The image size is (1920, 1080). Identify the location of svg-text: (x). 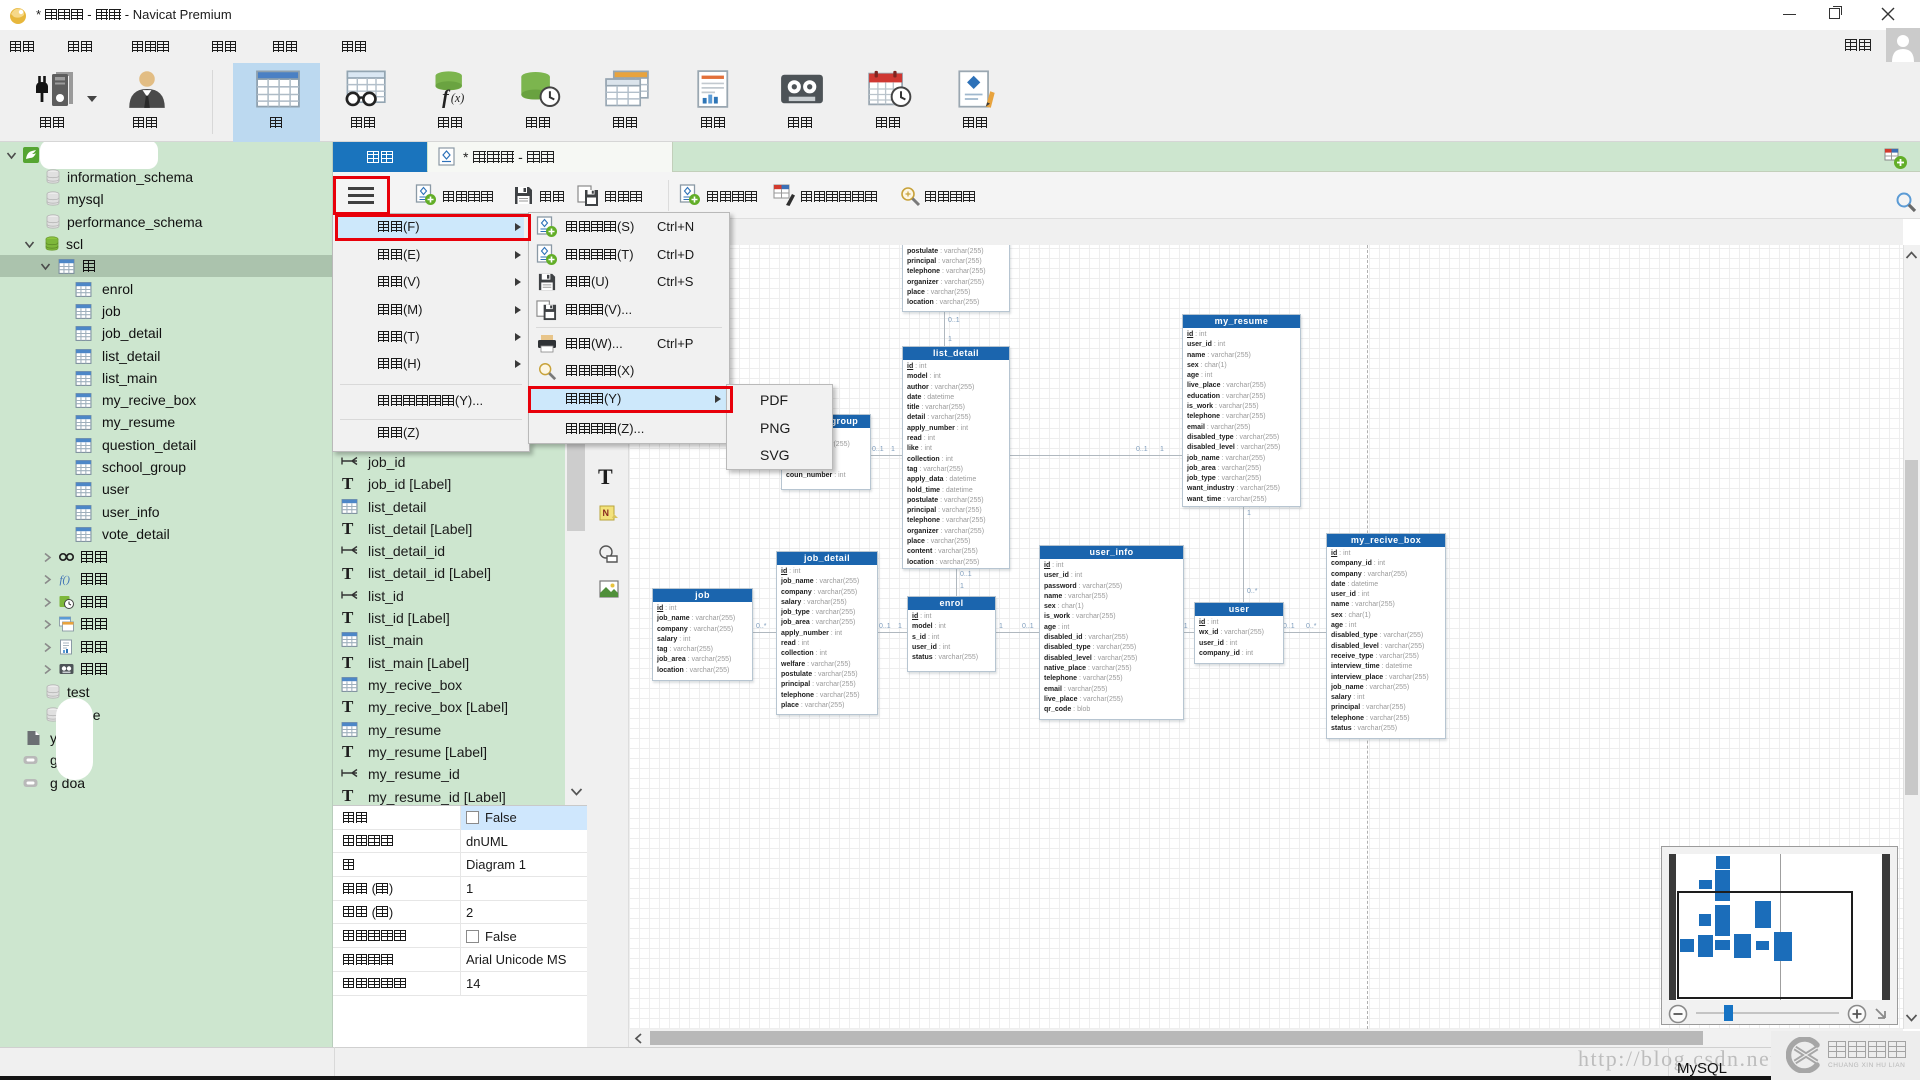
(457, 98).